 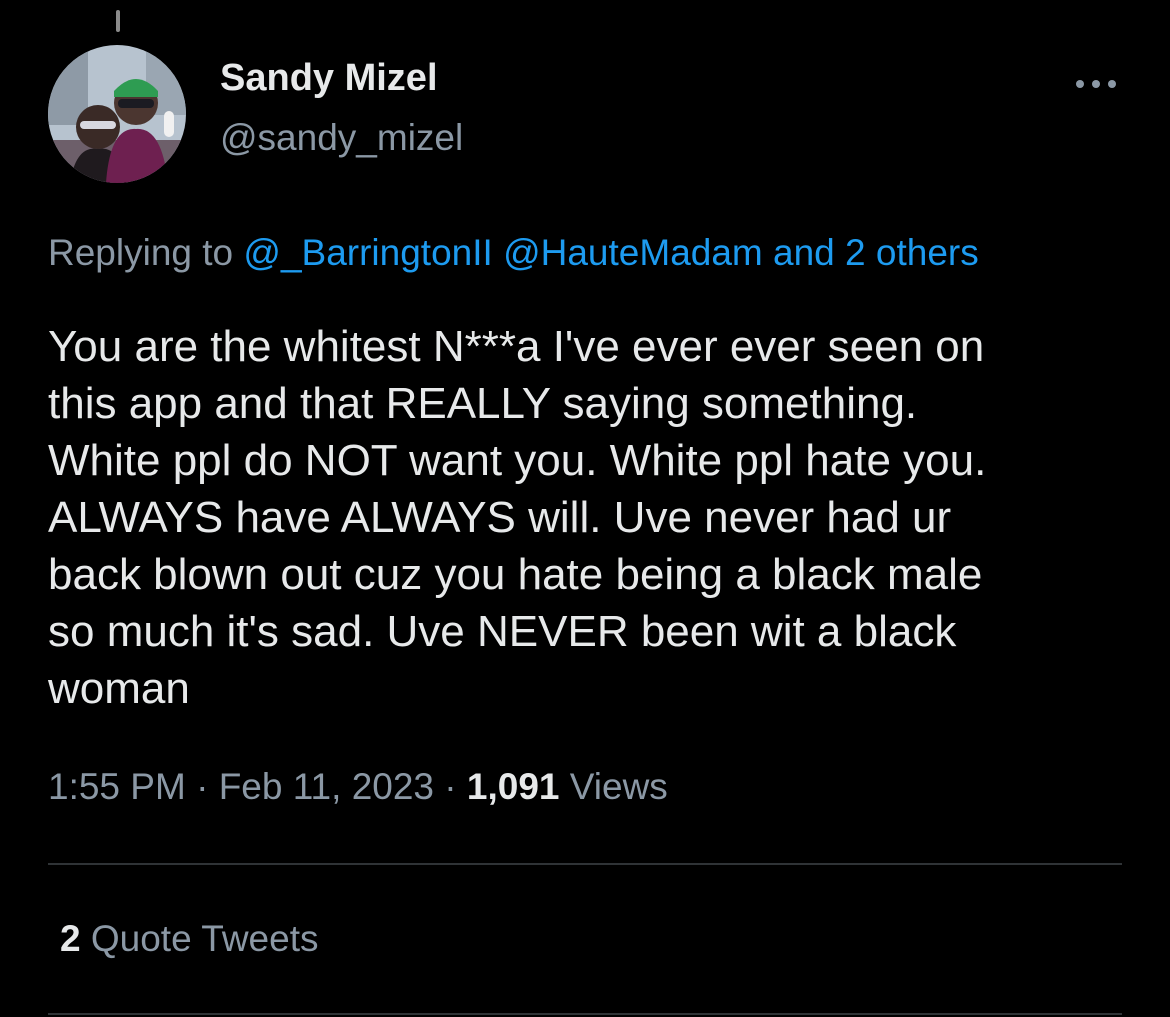 What do you see at coordinates (117, 786) in the screenshot?
I see `tweet-time-link: 1:55 PM` at bounding box center [117, 786].